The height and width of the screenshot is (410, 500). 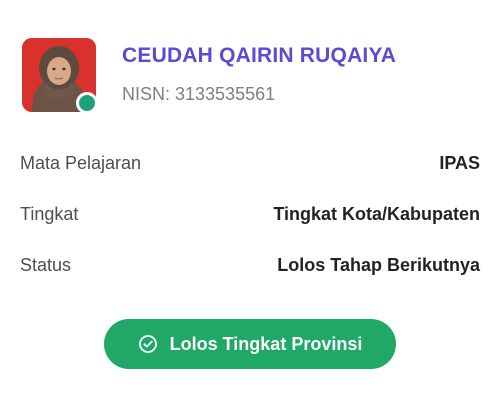 I want to click on detail-value: Tingkat Kota/Kabupaten, so click(x=376, y=213).